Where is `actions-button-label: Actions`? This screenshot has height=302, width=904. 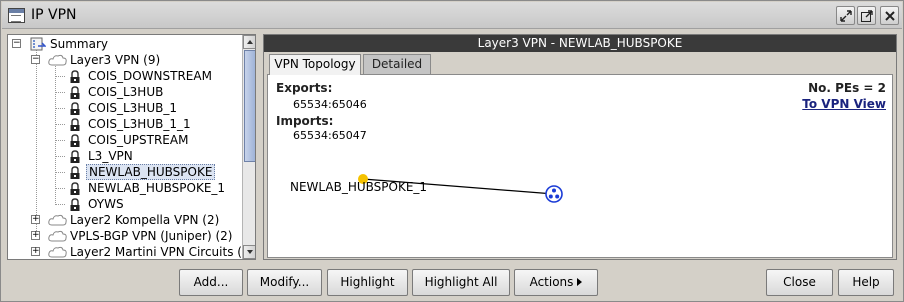 actions-button-label: Actions is located at coordinates (551, 282).